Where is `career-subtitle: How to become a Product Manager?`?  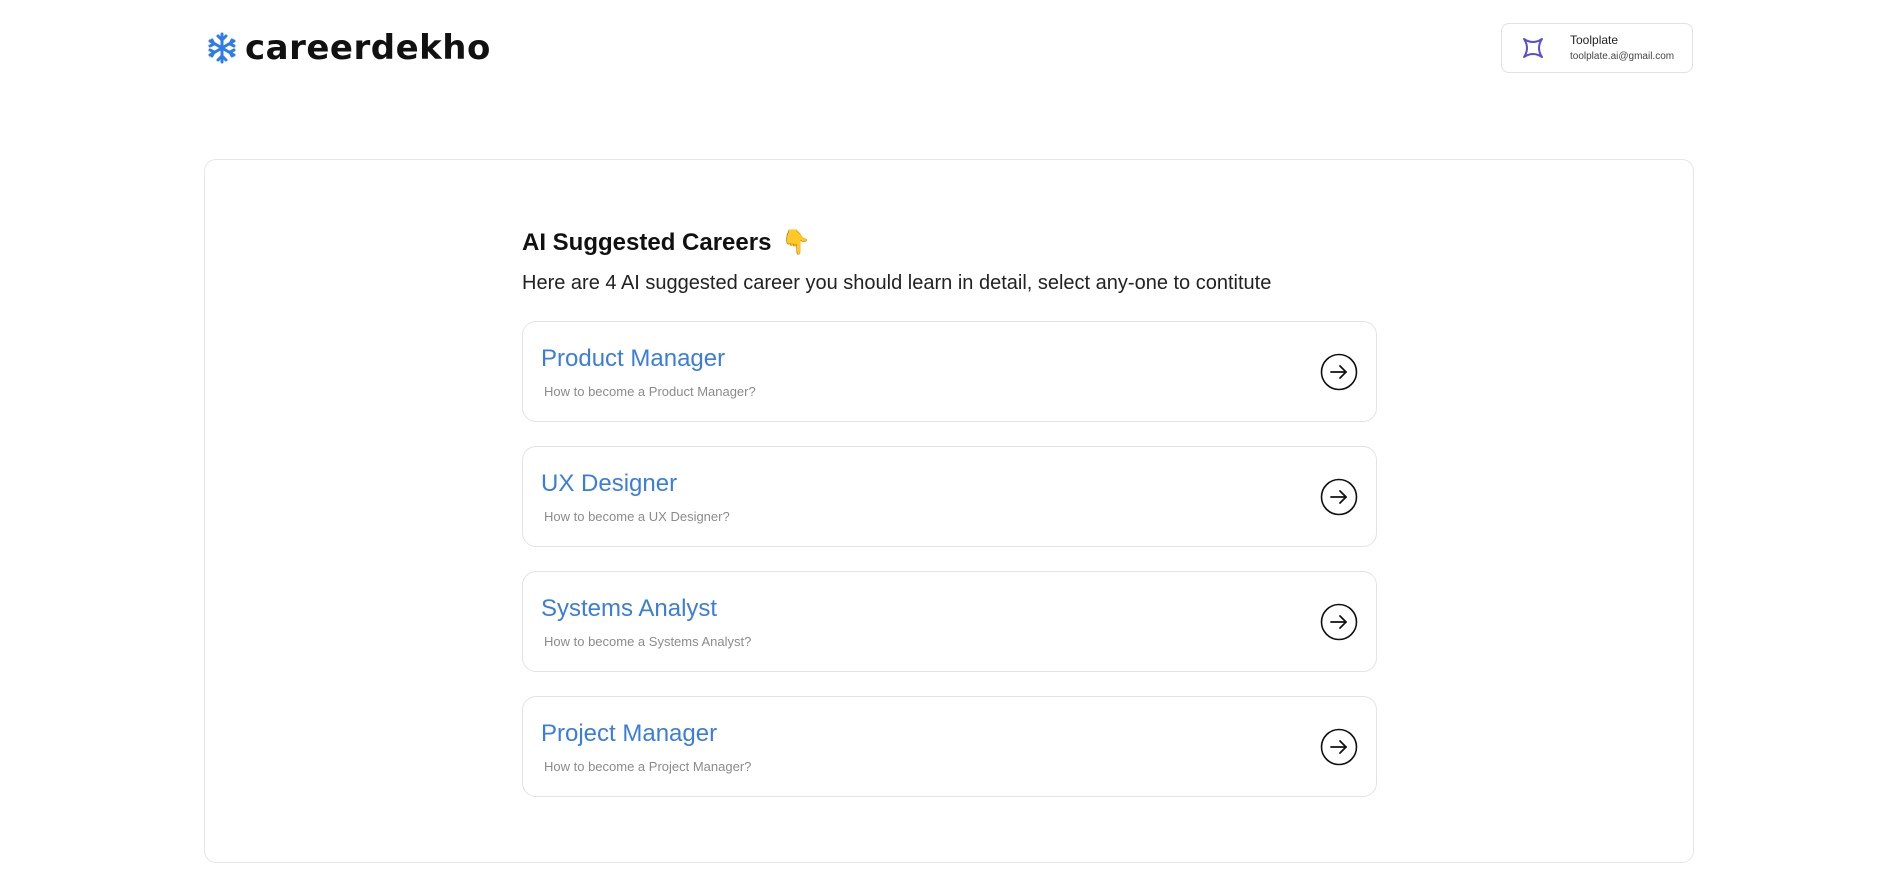 career-subtitle: How to become a Product Manager? is located at coordinates (650, 391).